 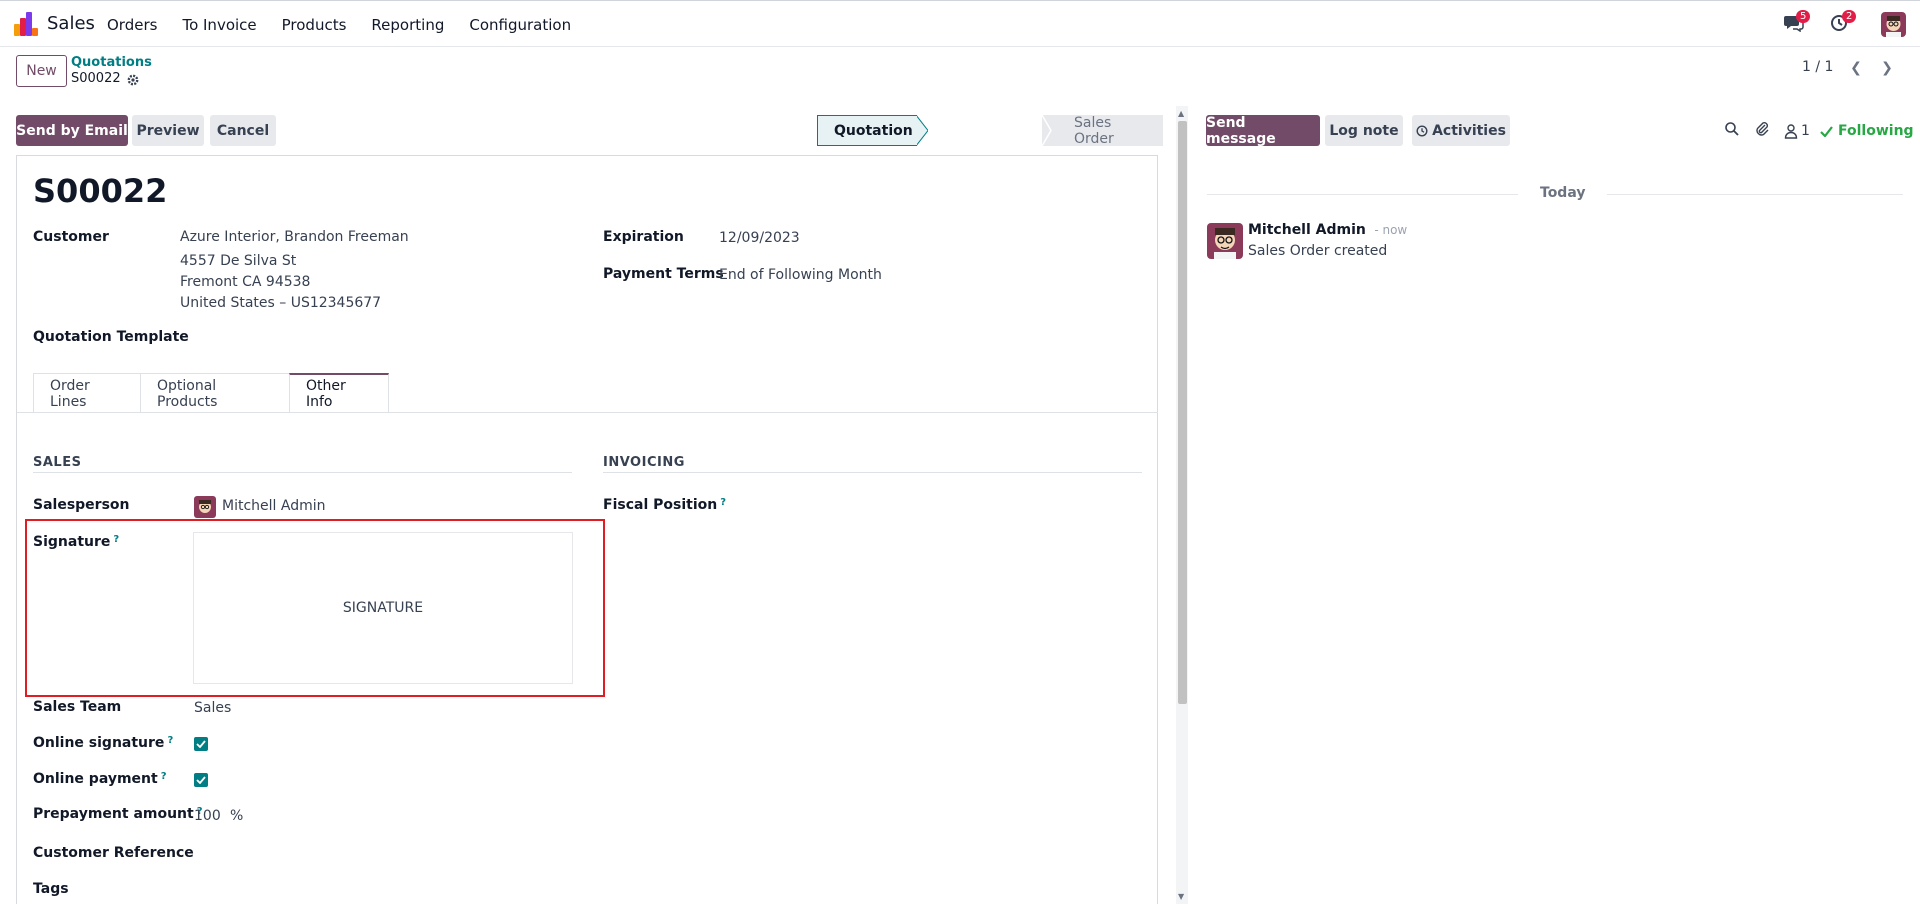 I want to click on prepayment-label: Prepayment amount?, so click(x=118, y=814).